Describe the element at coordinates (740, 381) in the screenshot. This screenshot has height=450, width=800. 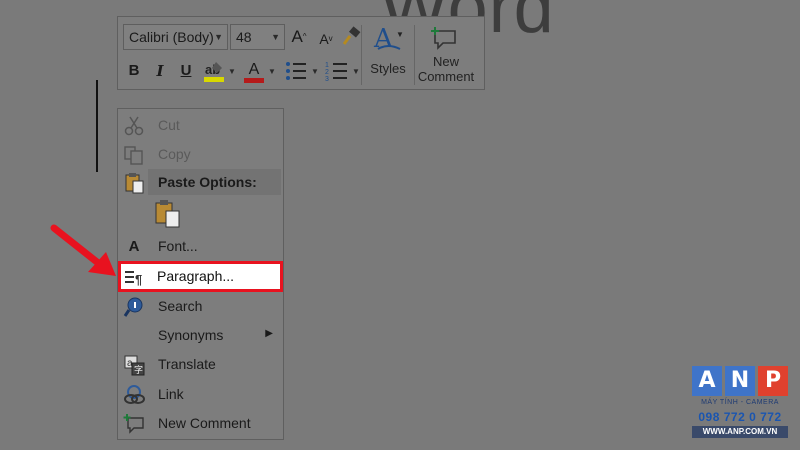
I see `logo-letter-n: N` at that location.